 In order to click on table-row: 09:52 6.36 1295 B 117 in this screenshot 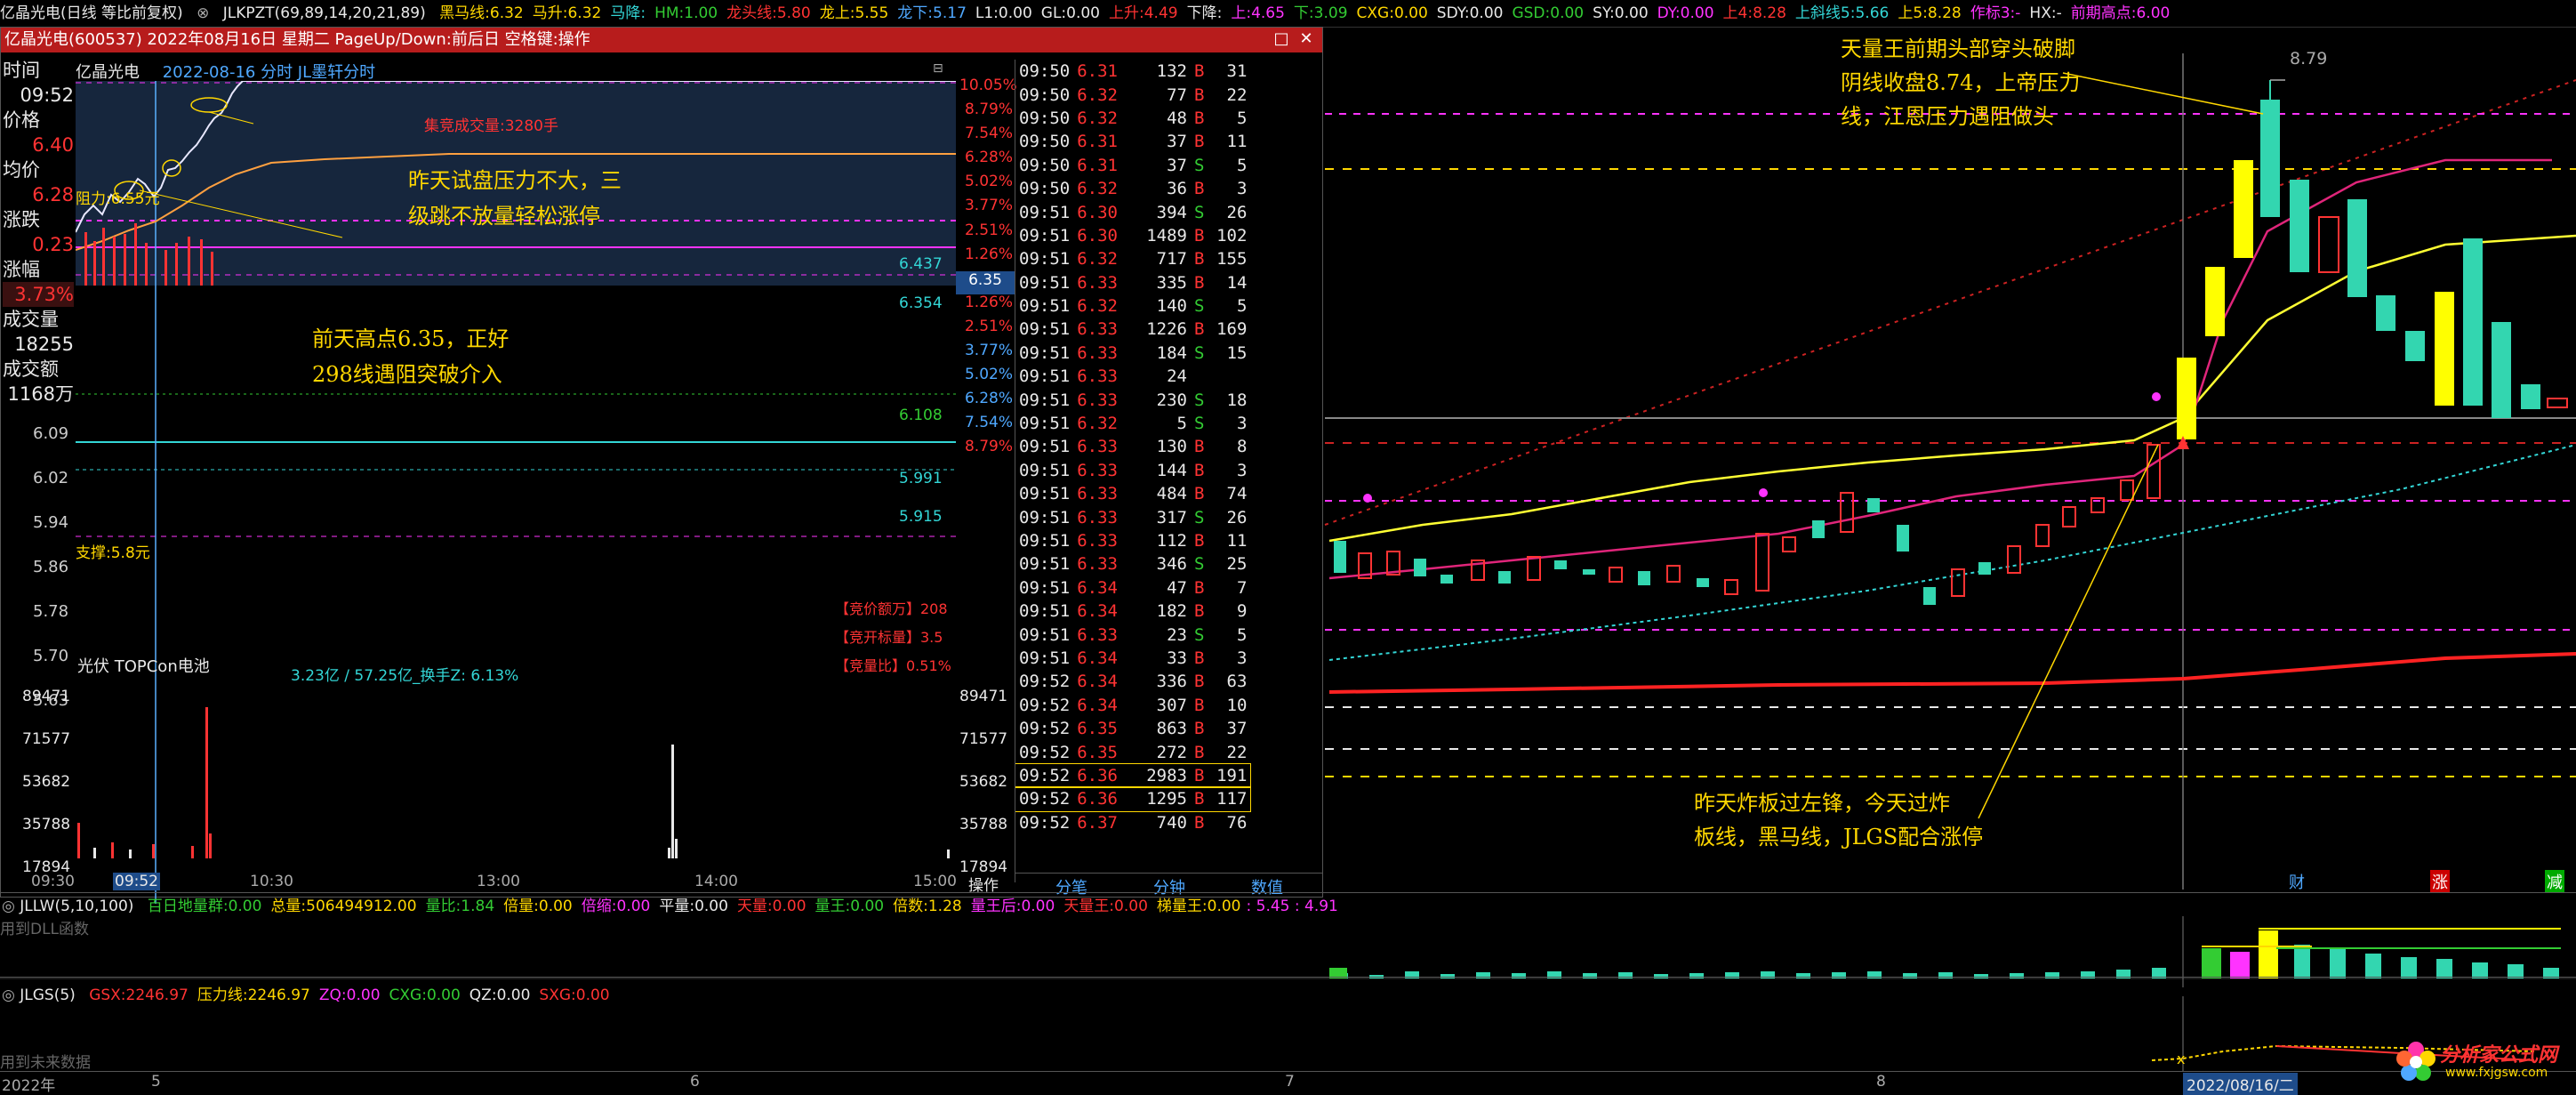, I will do `click(1133, 799)`.